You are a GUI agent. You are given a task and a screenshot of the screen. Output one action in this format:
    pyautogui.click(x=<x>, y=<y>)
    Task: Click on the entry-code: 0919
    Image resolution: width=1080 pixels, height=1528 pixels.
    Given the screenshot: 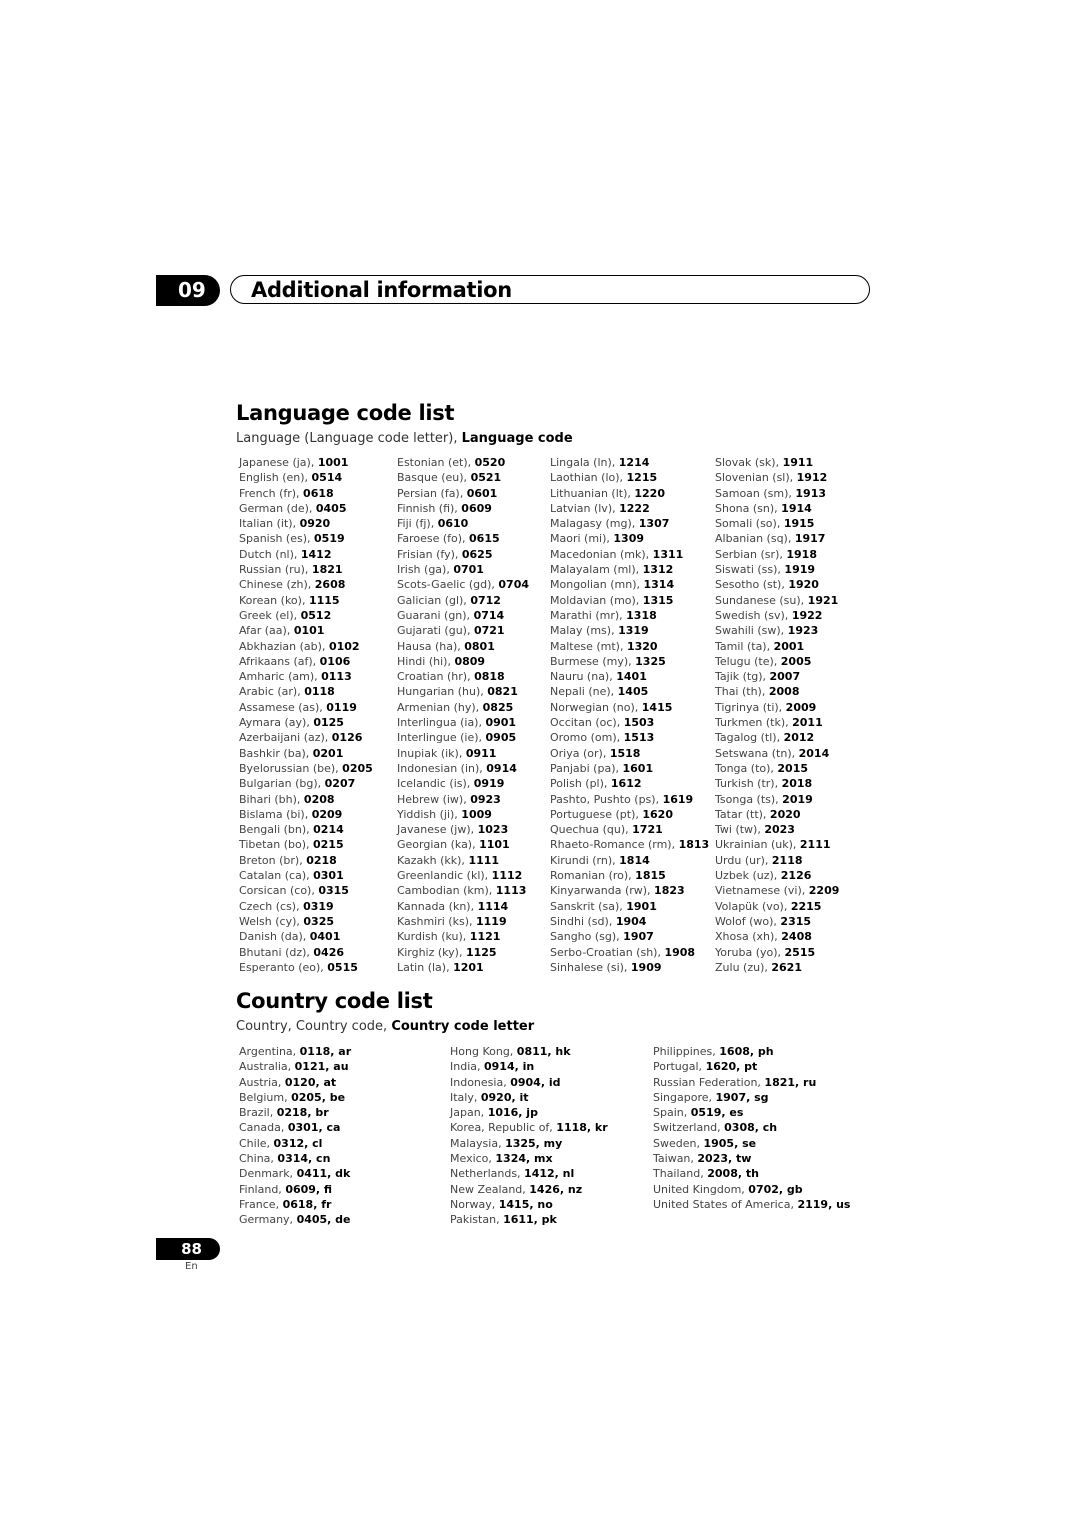 What is the action you would take?
    pyautogui.click(x=489, y=784)
    